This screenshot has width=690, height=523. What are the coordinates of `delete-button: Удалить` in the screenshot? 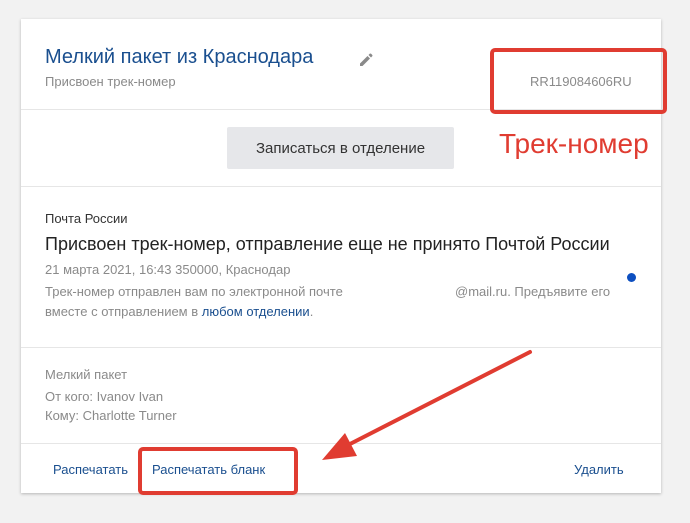 It's located at (599, 469).